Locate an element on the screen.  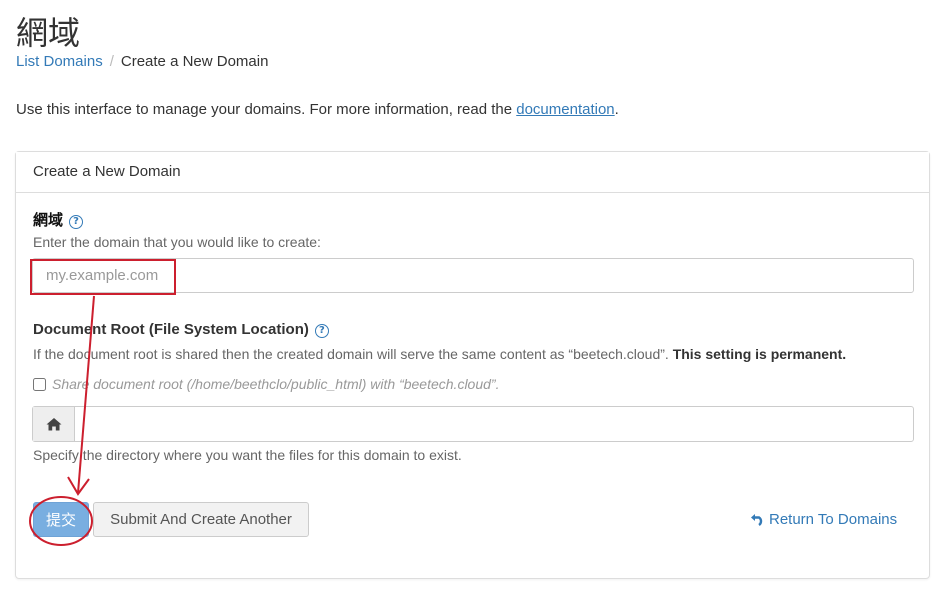
document-root-input-group is located at coordinates (473, 424).